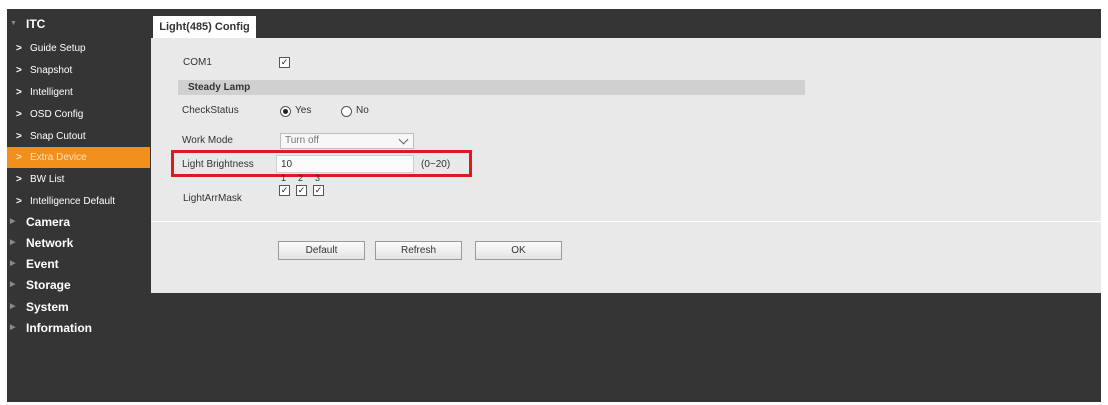 The height and width of the screenshot is (405, 1108). I want to click on sidebar-item-osd-config: > OSD Config, so click(78, 114).